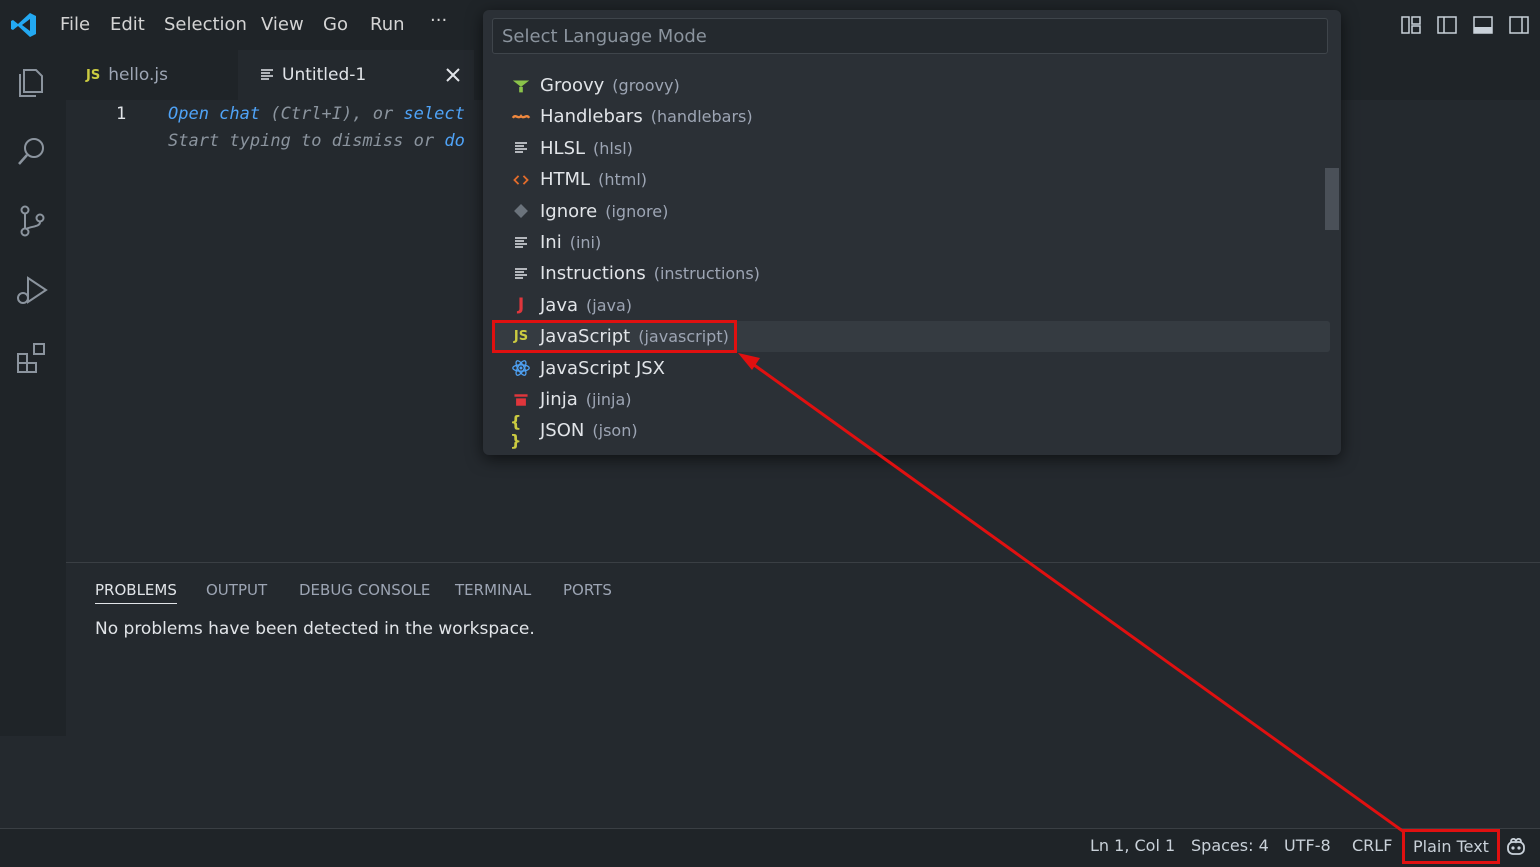  I want to click on language-id: (java), so click(609, 305).